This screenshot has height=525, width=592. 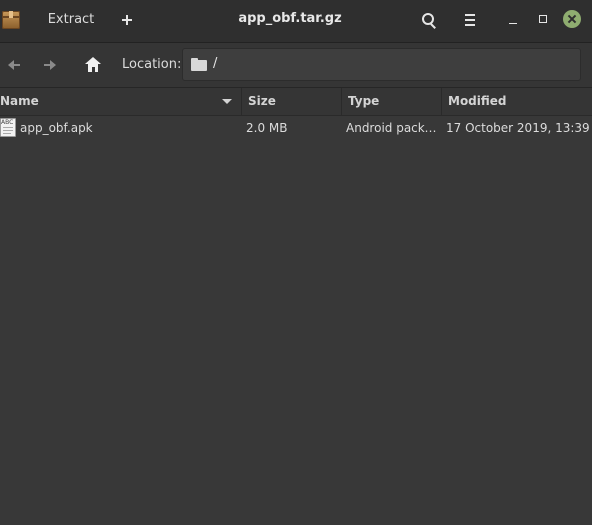 I want to click on header-bar: Extract app_obf.tar.gz, so click(x=296, y=21).